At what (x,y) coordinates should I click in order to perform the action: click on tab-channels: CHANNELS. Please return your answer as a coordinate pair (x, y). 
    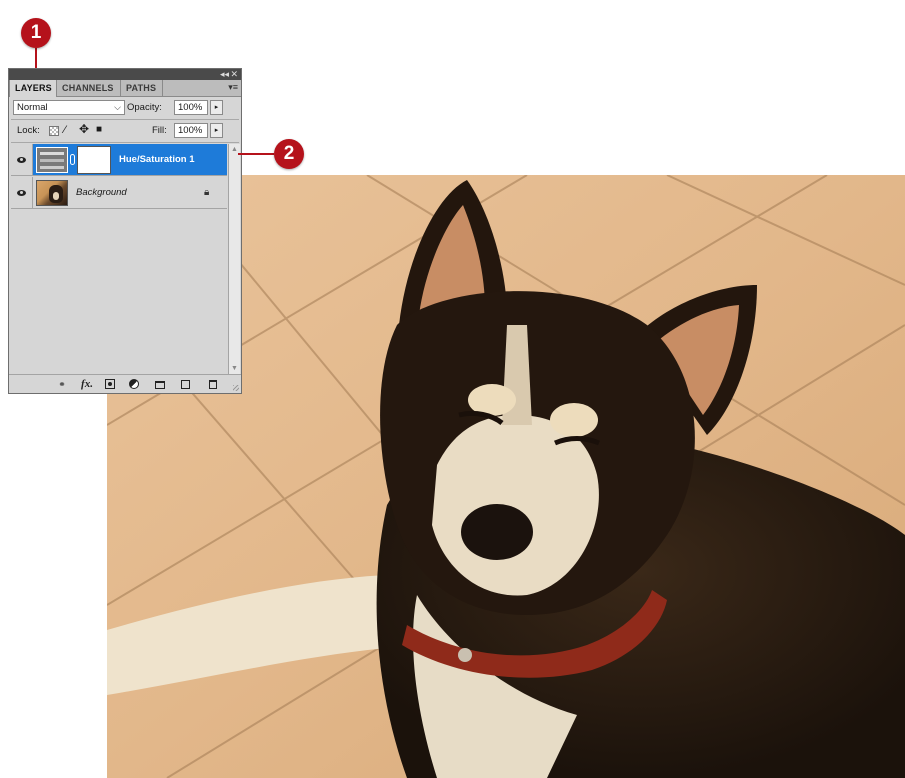
    Looking at the image, I should click on (89, 88).